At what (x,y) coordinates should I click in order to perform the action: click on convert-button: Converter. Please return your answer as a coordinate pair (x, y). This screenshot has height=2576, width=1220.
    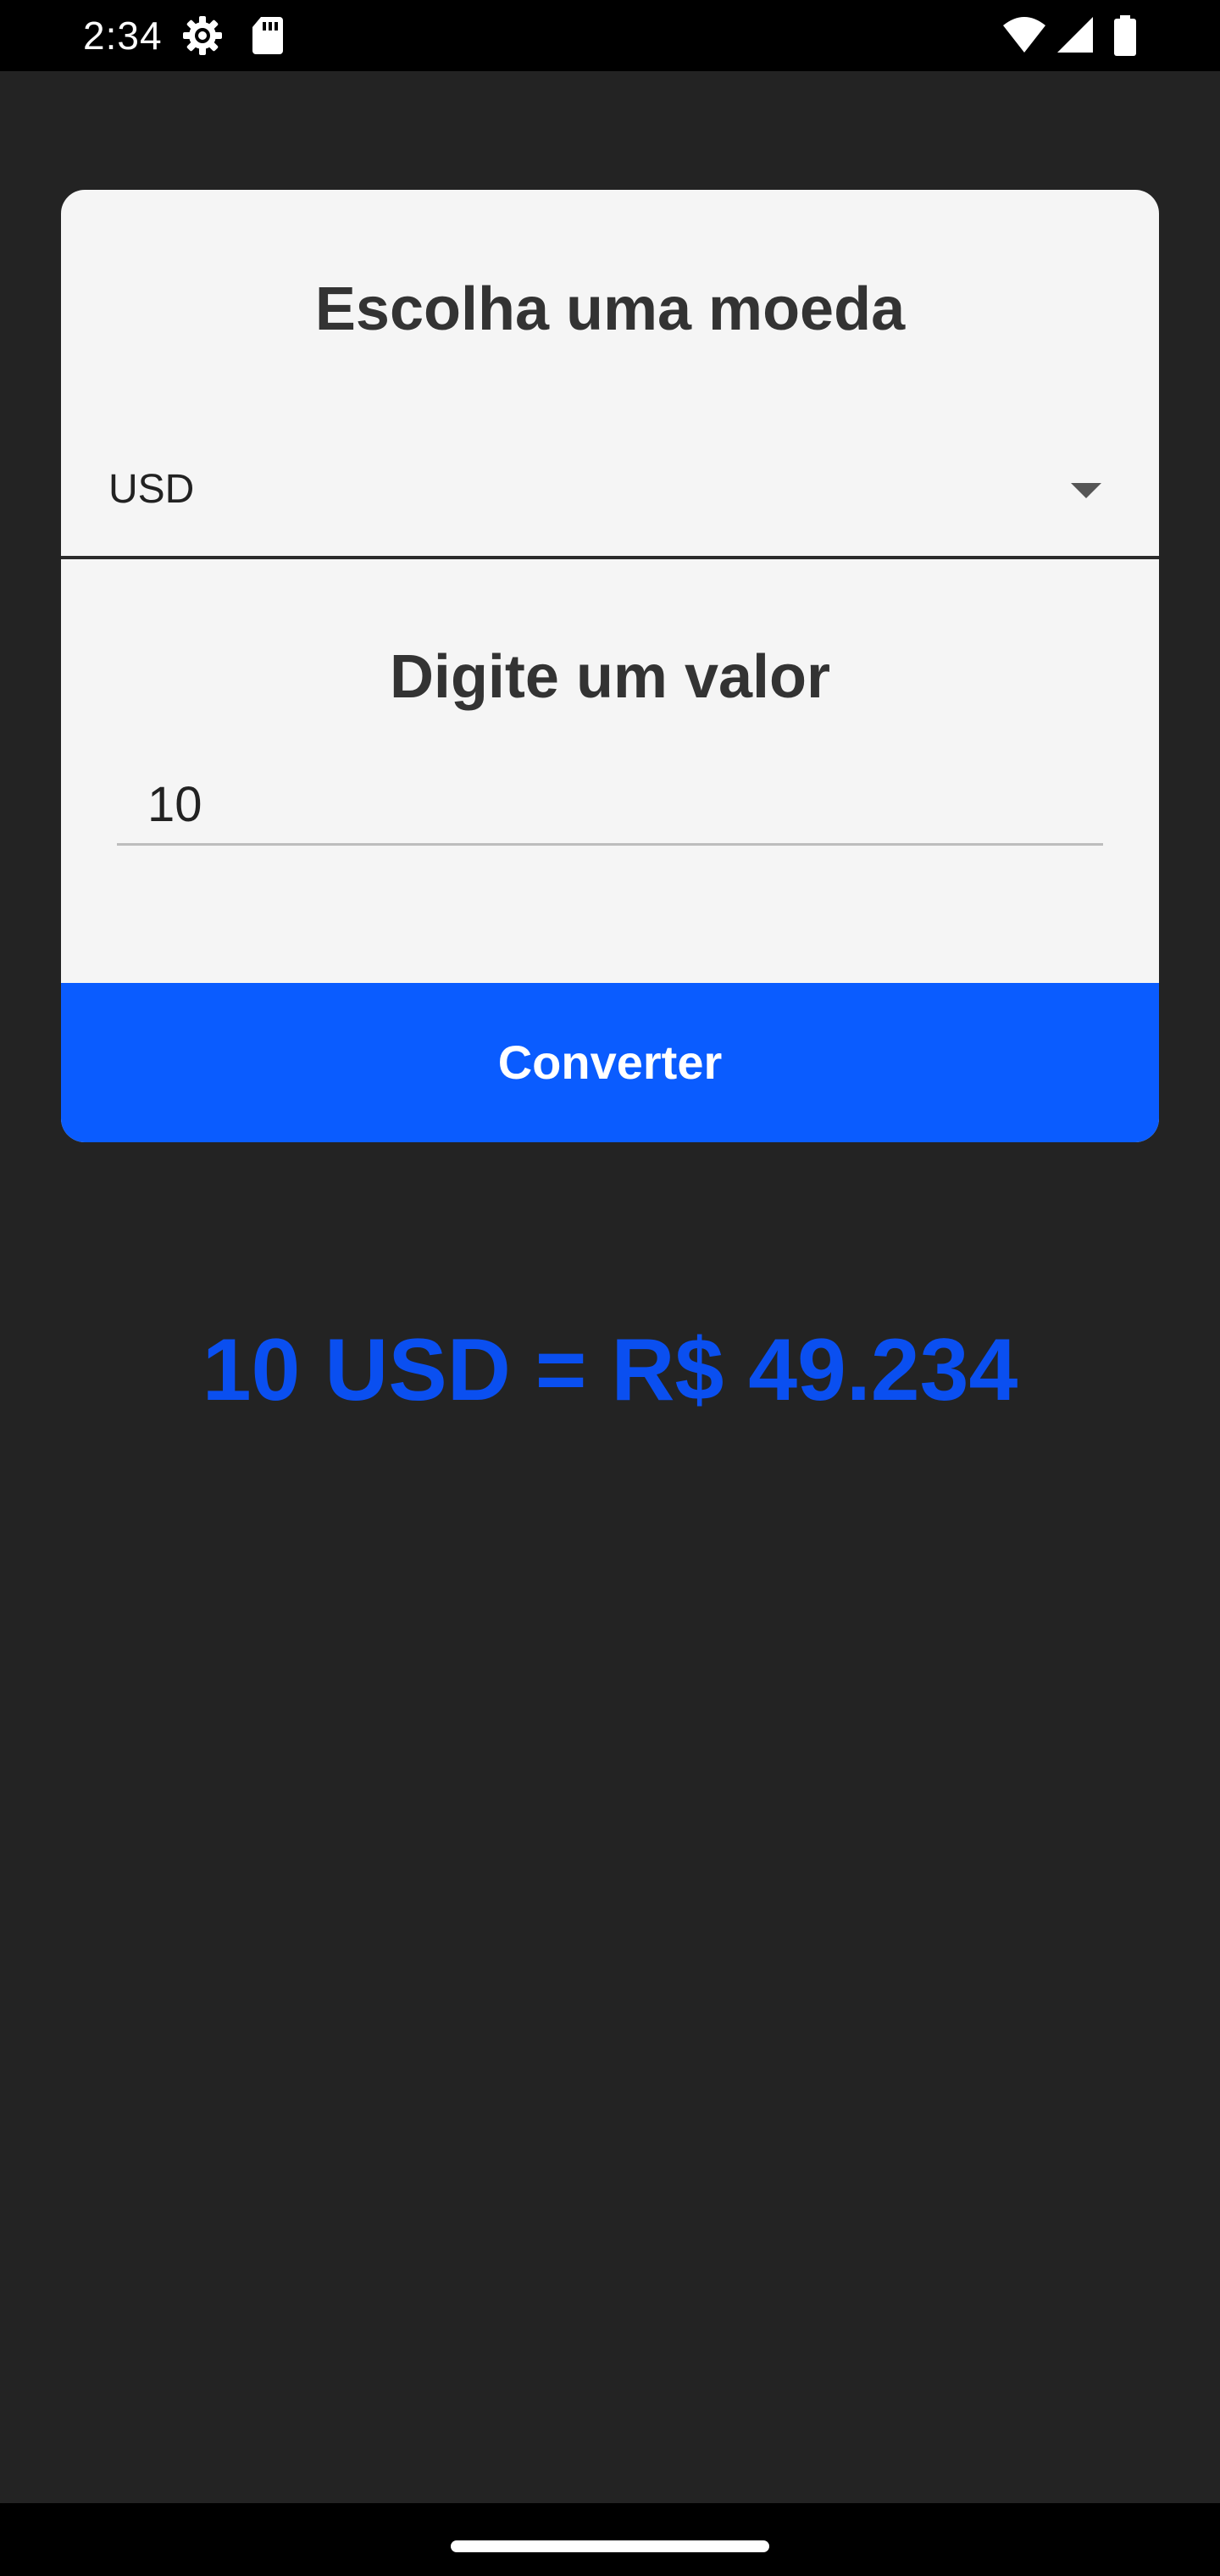
    Looking at the image, I should click on (610, 1062).